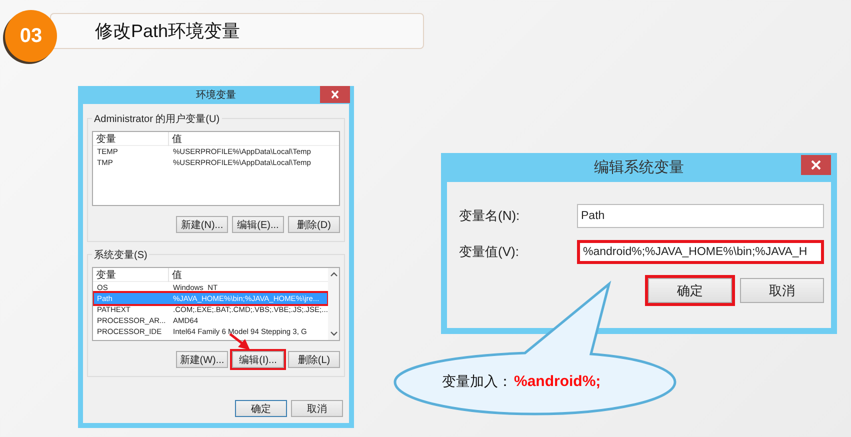 This screenshot has width=851, height=437. I want to click on scrollbar, so click(333, 304).